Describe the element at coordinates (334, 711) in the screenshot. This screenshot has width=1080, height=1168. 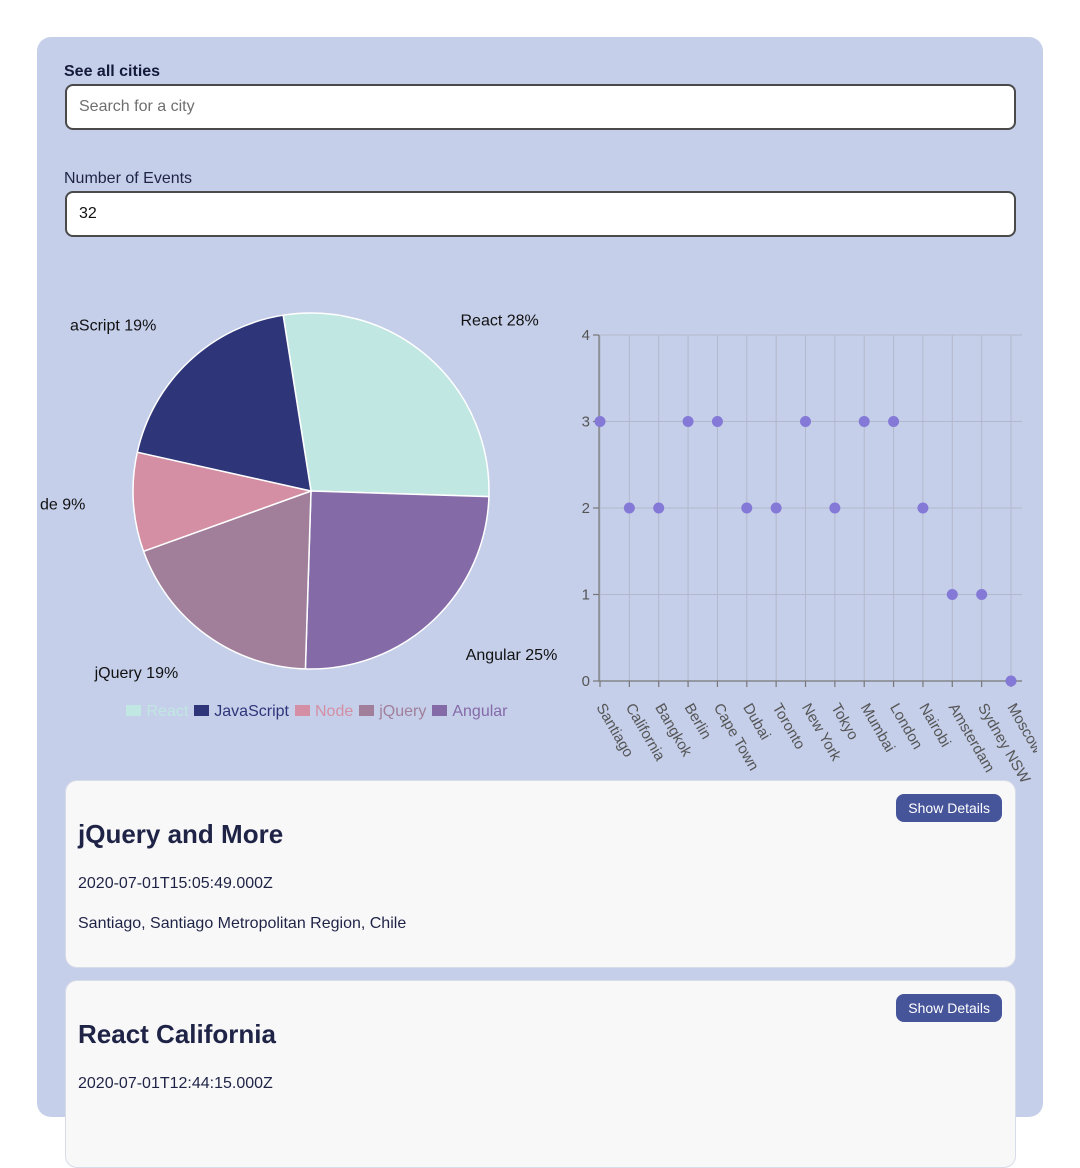
I see `legend-label: Node` at that location.